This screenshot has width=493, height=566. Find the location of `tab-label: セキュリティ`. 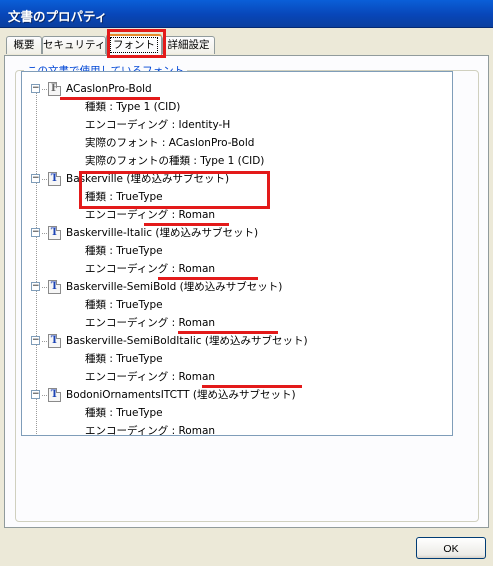

tab-label: セキュリティ is located at coordinates (74, 45).